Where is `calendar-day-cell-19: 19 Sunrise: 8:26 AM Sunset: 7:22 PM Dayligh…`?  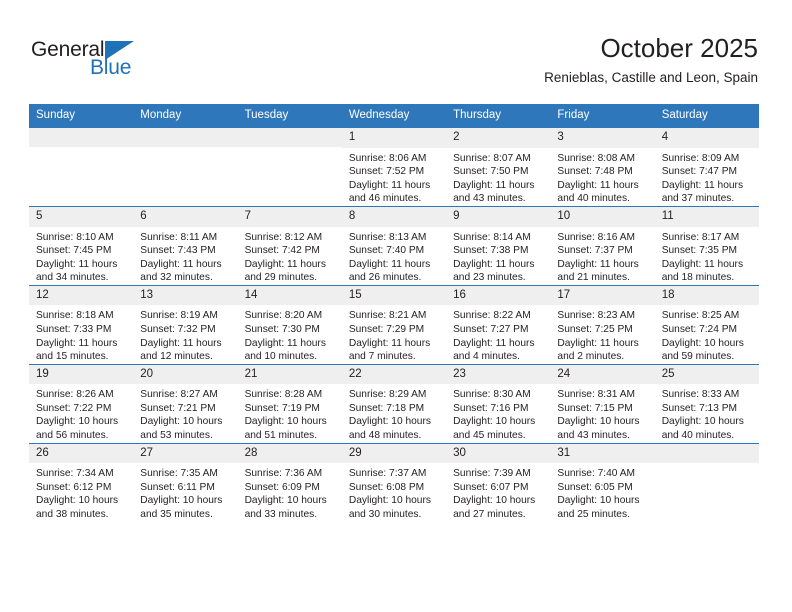
calendar-day-cell-19: 19 Sunrise: 8:26 AM Sunset: 7:22 PM Dayligh… is located at coordinates (81, 403).